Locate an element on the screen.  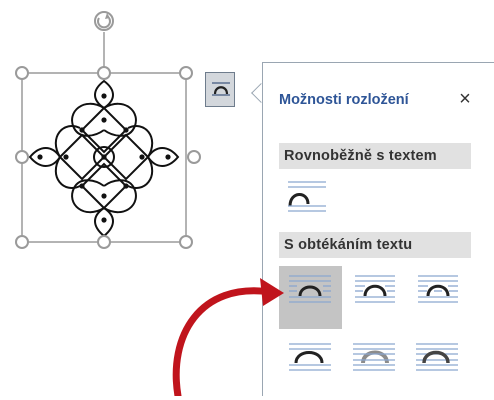
layout-options-button is located at coordinates (220, 89).